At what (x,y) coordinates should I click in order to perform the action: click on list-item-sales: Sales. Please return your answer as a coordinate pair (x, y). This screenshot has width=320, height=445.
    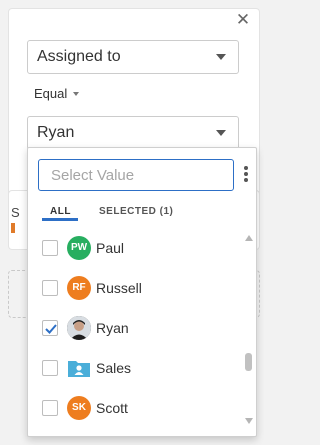
    Looking at the image, I should click on (135, 368).